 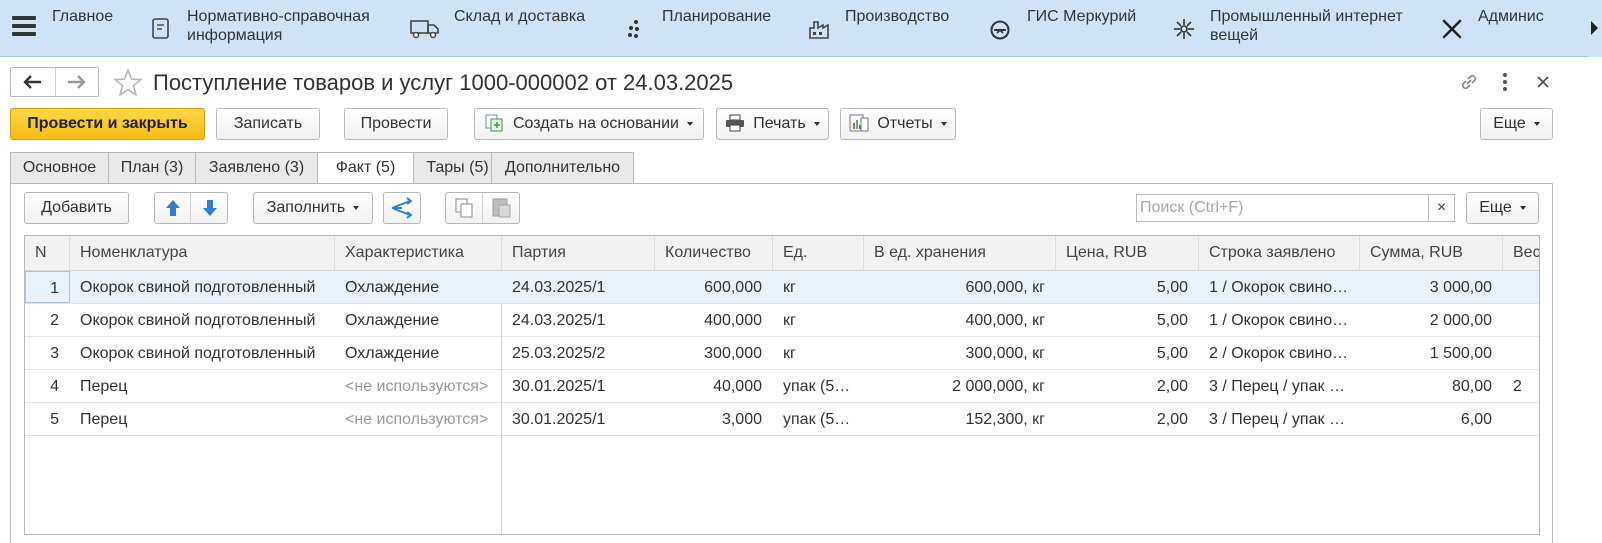 What do you see at coordinates (1431, 287) in the screenshot?
I see `cell-sum: 3 000,00` at bounding box center [1431, 287].